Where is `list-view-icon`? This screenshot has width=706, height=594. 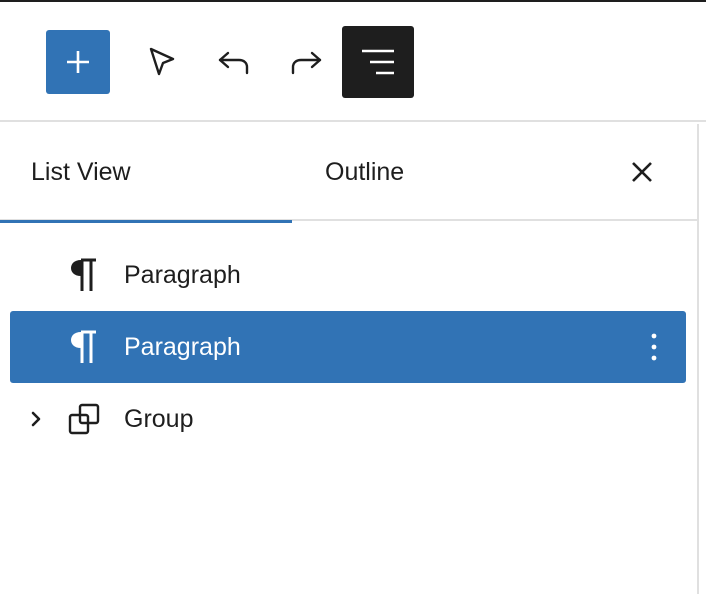
list-view-icon is located at coordinates (378, 62).